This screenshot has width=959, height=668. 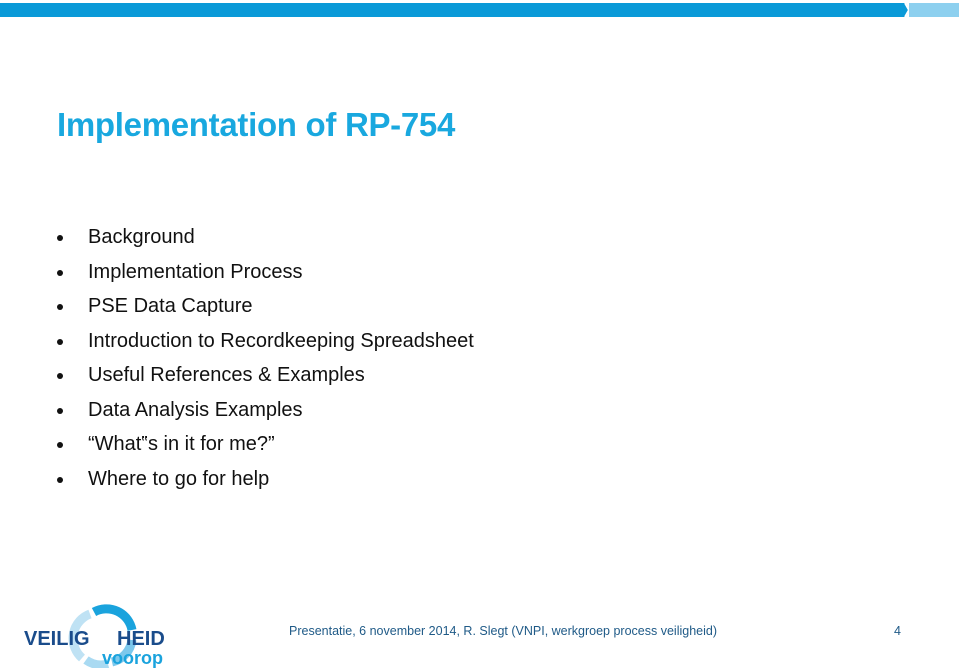 I want to click on header-bar, so click(x=479, y=10).